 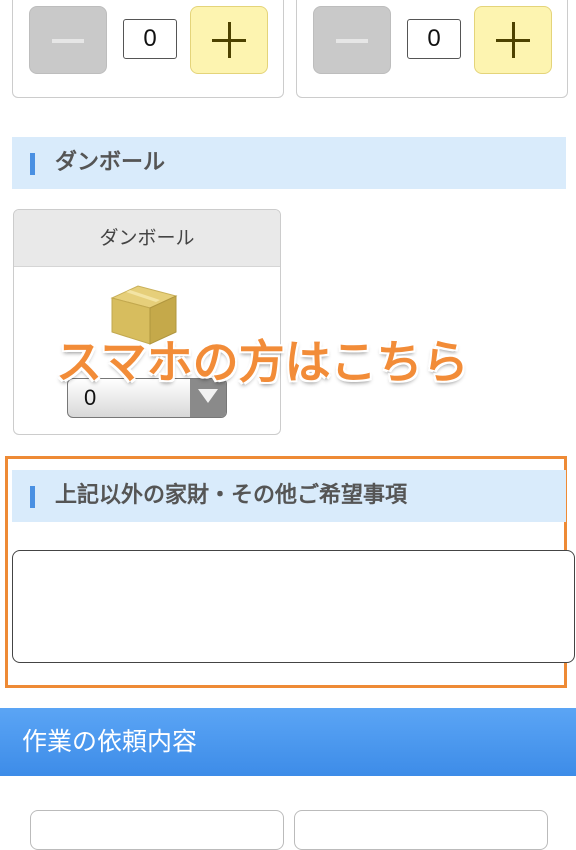 What do you see at coordinates (288, 742) in the screenshot?
I see `work-section-banner: 作業の依頼内容` at bounding box center [288, 742].